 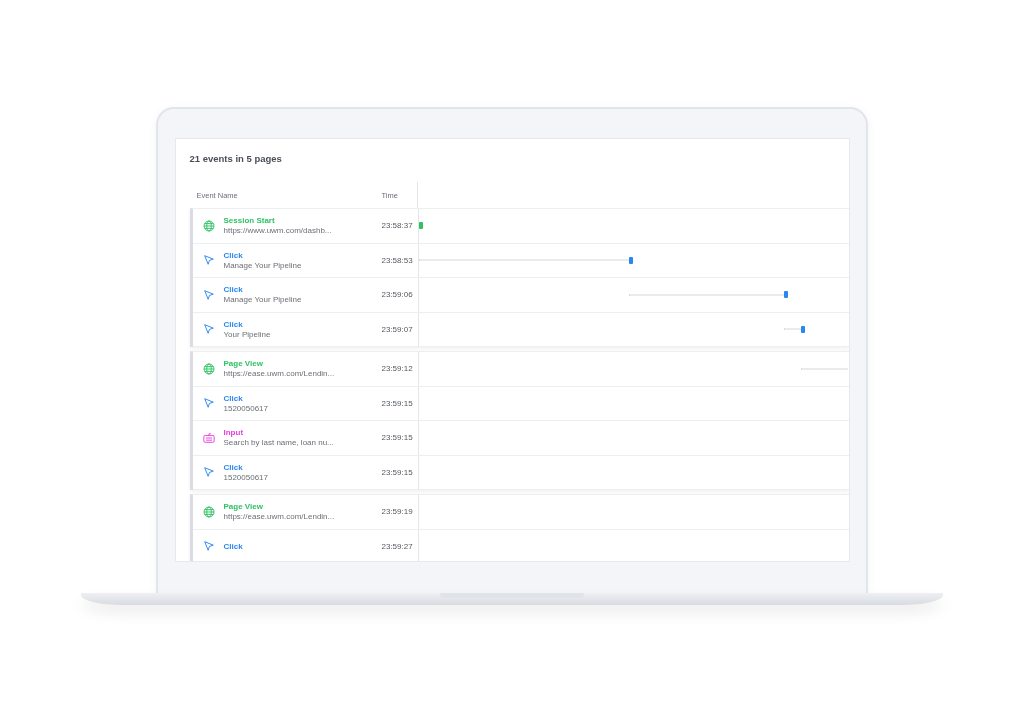 What do you see at coordinates (397, 295) in the screenshot?
I see `event-time: 23:59:06` at bounding box center [397, 295].